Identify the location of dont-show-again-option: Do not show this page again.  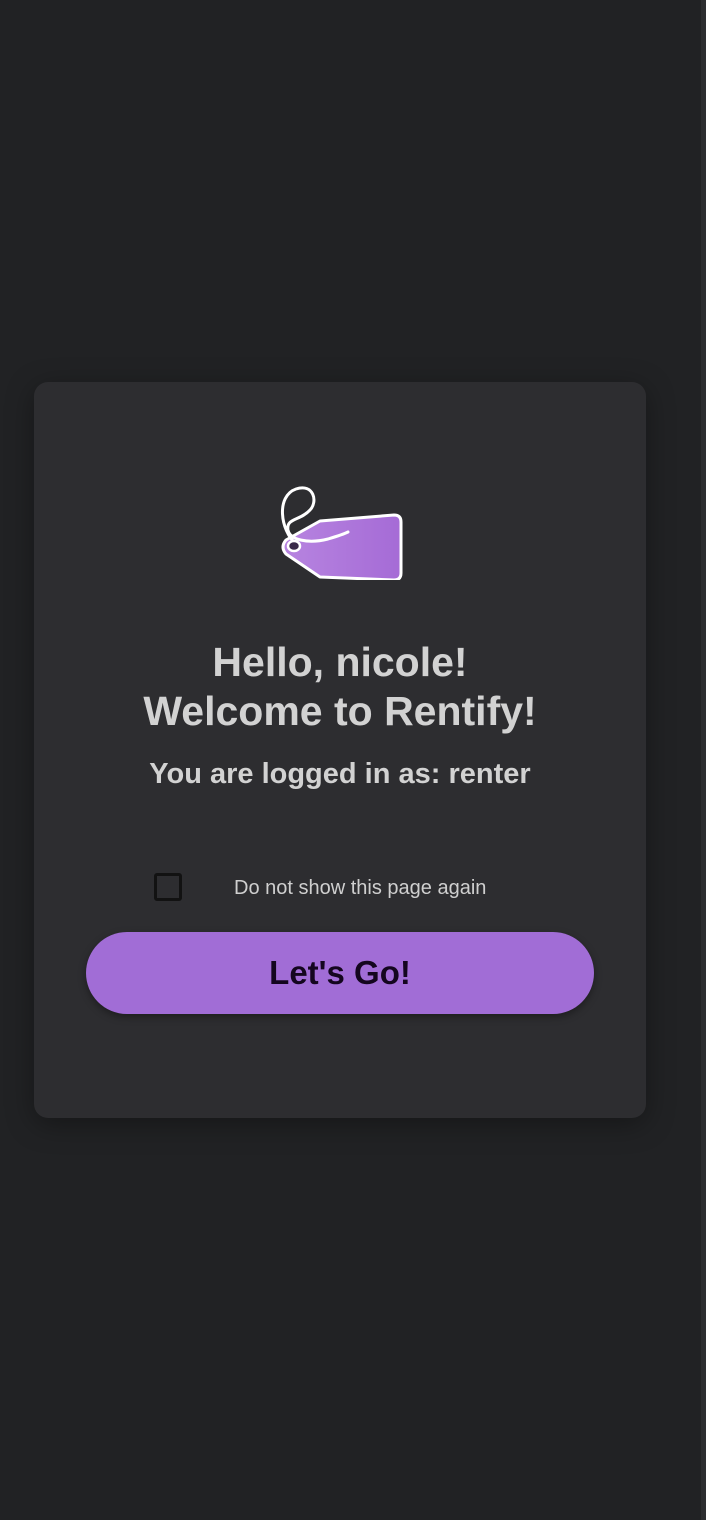
(354, 890).